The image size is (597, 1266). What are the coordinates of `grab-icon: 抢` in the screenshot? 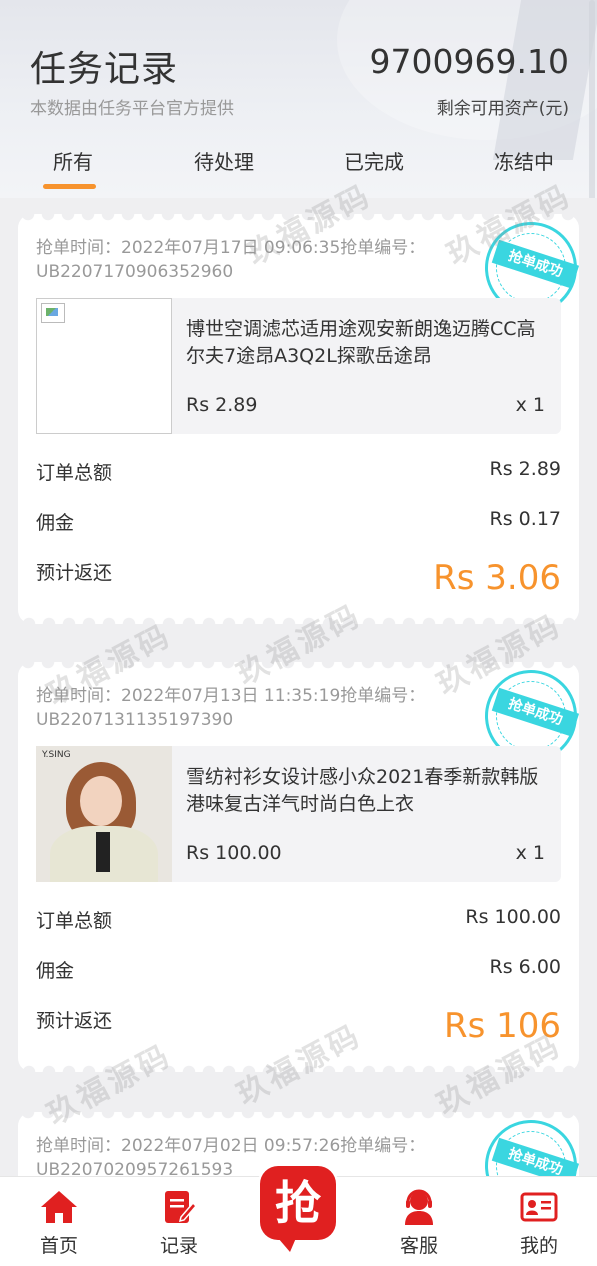 It's located at (298, 1209).